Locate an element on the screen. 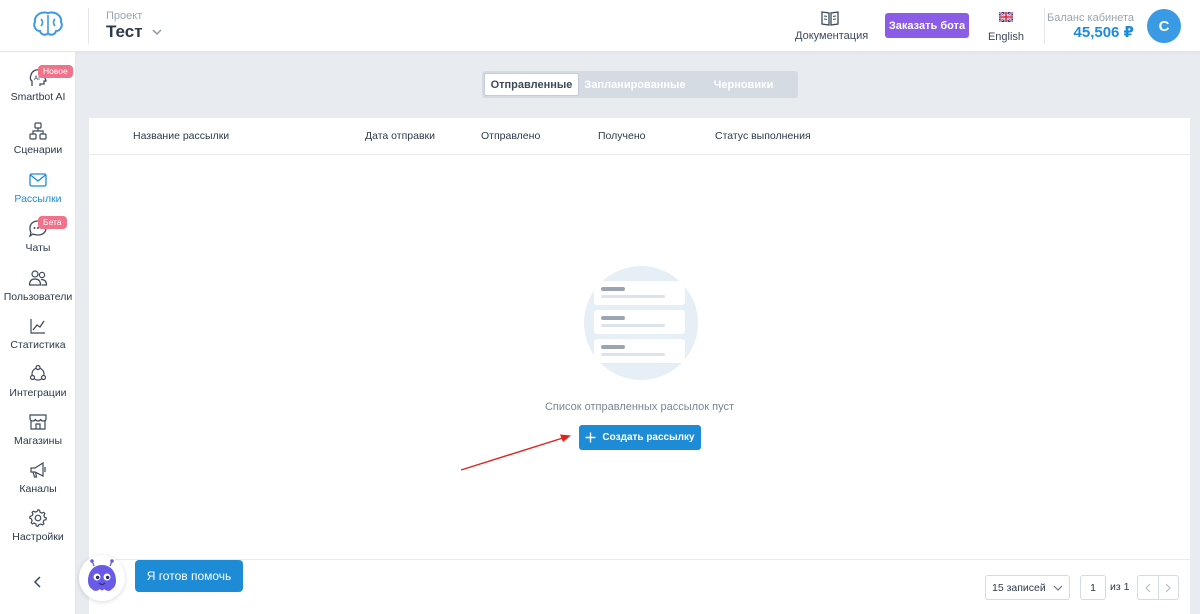 Image resolution: width=1200 pixels, height=614 pixels. sidebar-item-channels: Каналы is located at coordinates (38, 482).